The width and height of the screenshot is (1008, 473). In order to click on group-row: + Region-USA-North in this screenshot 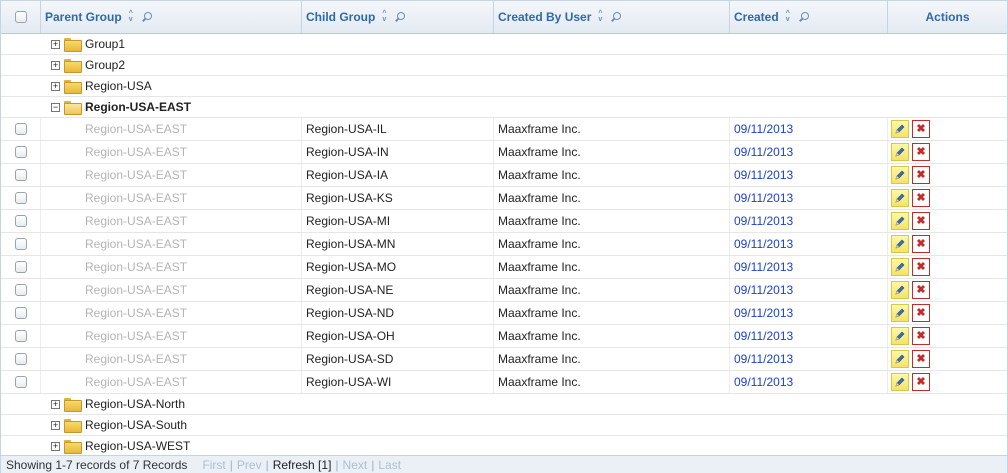, I will do `click(504, 404)`.